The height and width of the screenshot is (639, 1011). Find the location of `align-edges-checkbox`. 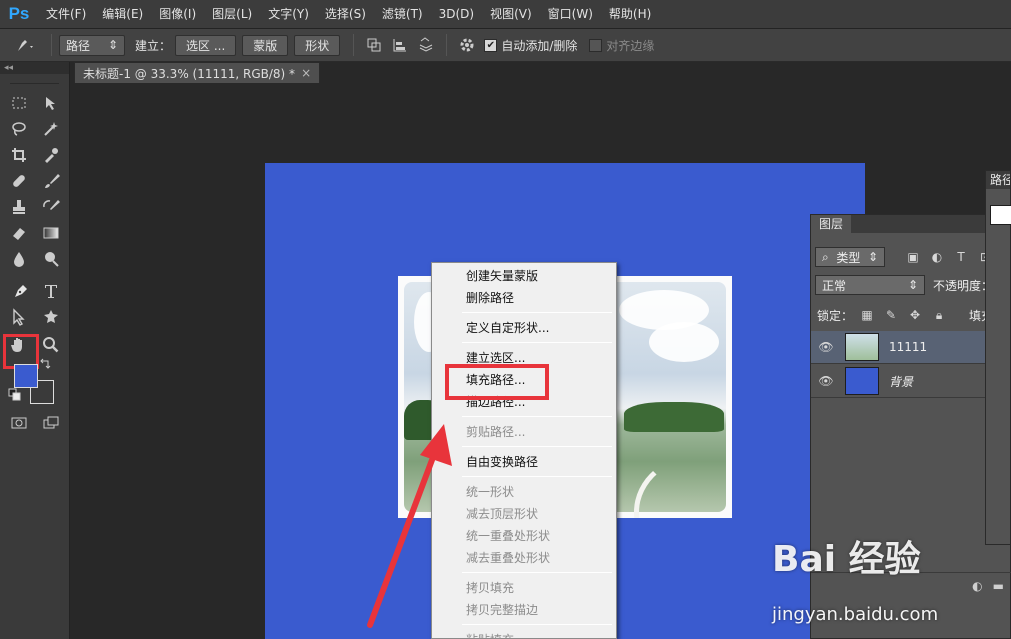

align-edges-checkbox is located at coordinates (596, 45).